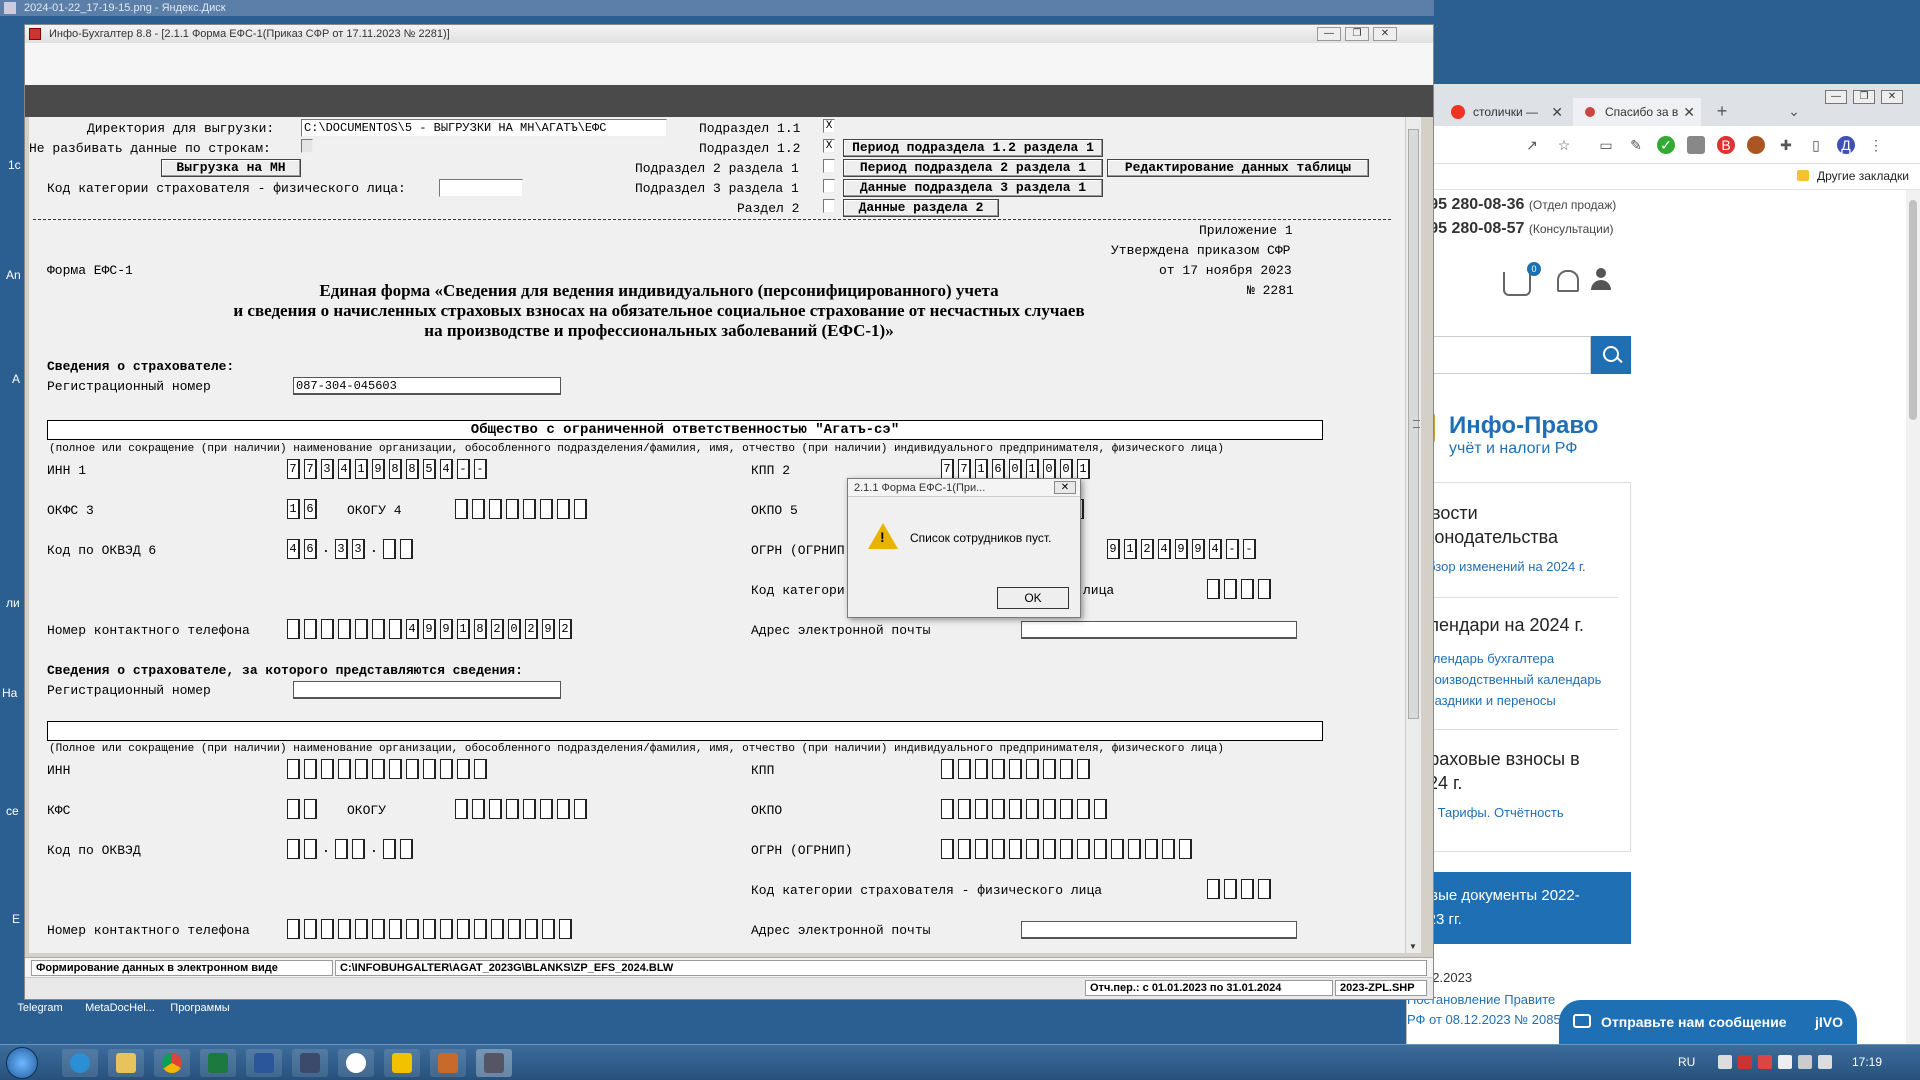 This screenshot has width=1920, height=1080. Describe the element at coordinates (1836, 97) in the screenshot. I see `minimize-icon: —` at that location.